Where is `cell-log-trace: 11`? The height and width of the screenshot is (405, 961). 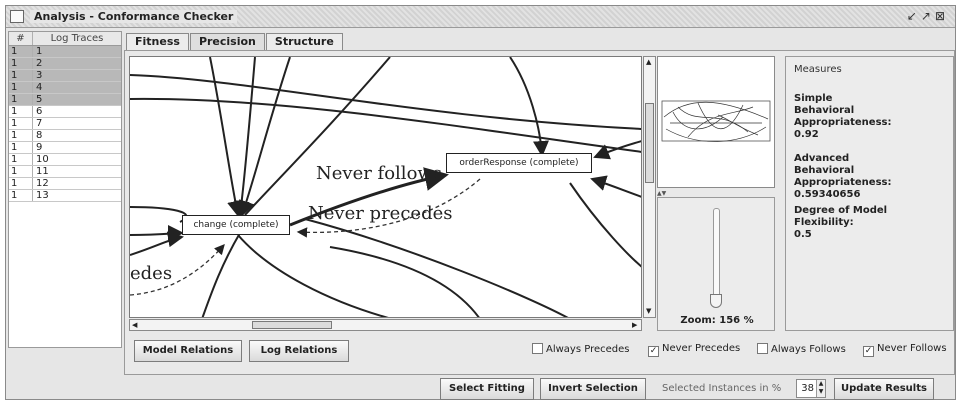
cell-log-trace: 11 is located at coordinates (42, 171).